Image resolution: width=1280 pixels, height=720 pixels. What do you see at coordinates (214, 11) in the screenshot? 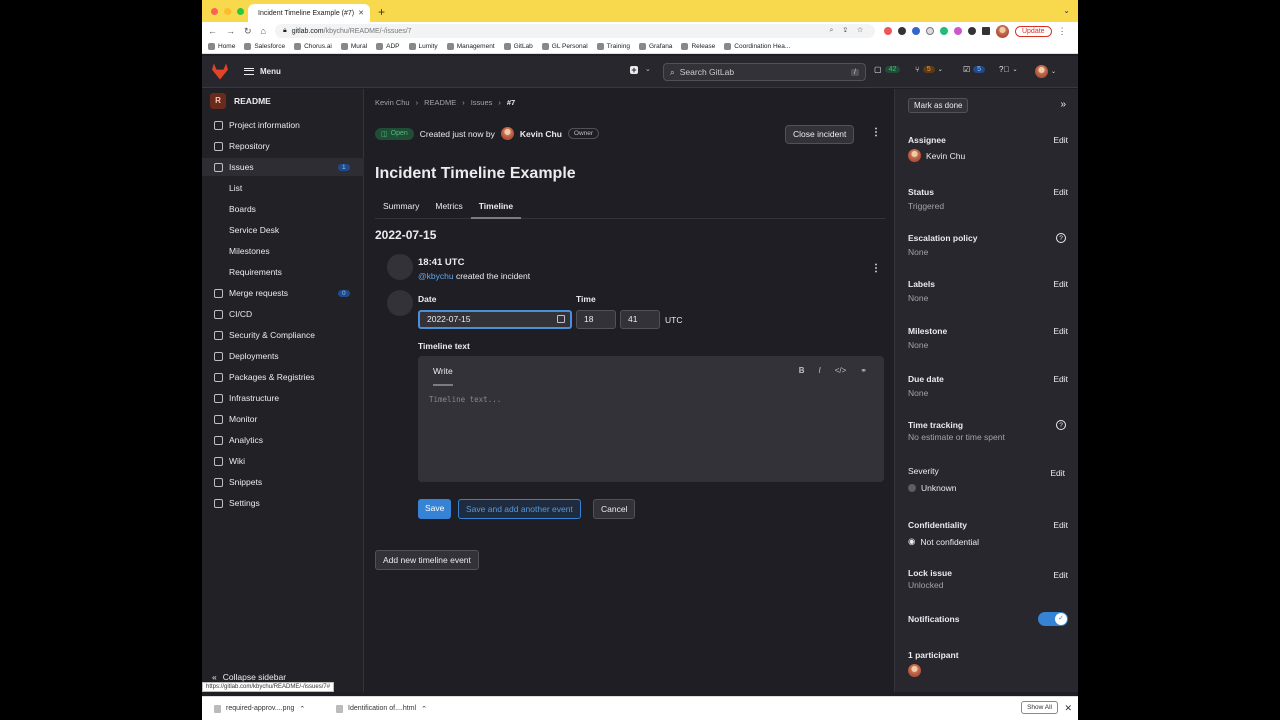
I see `close-window-icon` at bounding box center [214, 11].